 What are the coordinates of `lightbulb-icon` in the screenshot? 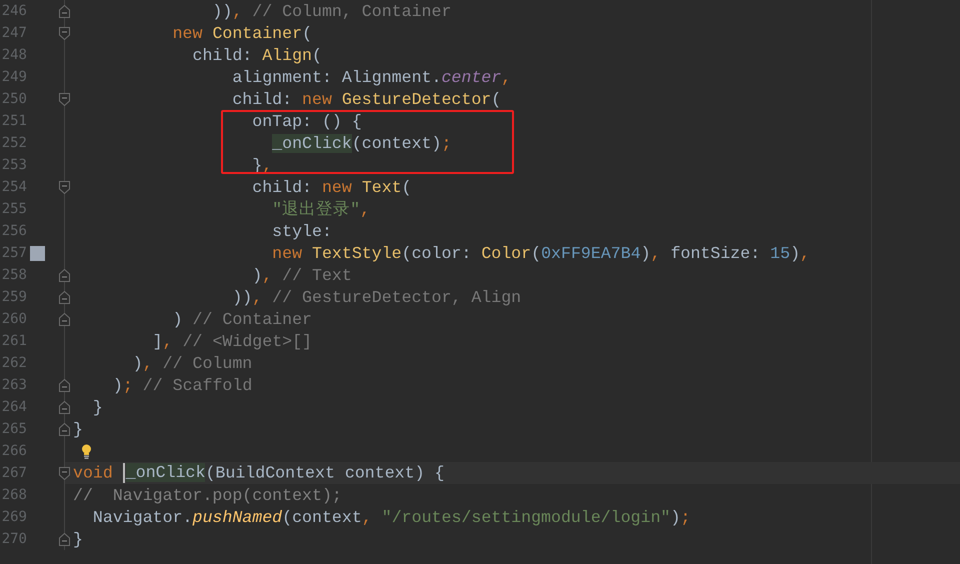 It's located at (86, 451).